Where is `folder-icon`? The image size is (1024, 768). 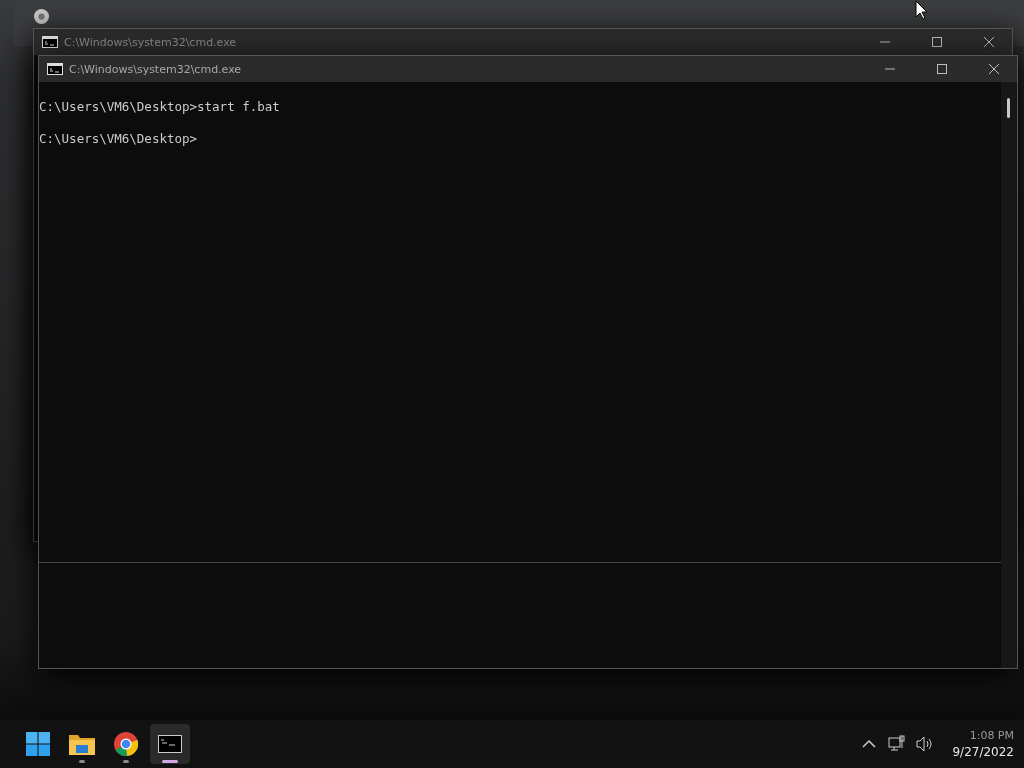 folder-icon is located at coordinates (82, 744).